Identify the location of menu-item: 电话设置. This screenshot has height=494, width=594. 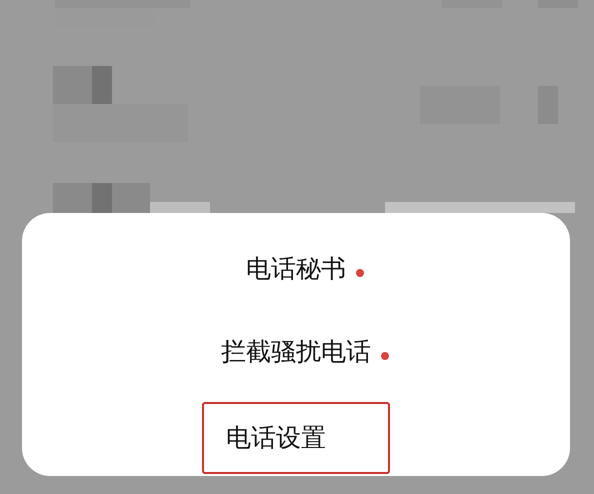
(296, 438).